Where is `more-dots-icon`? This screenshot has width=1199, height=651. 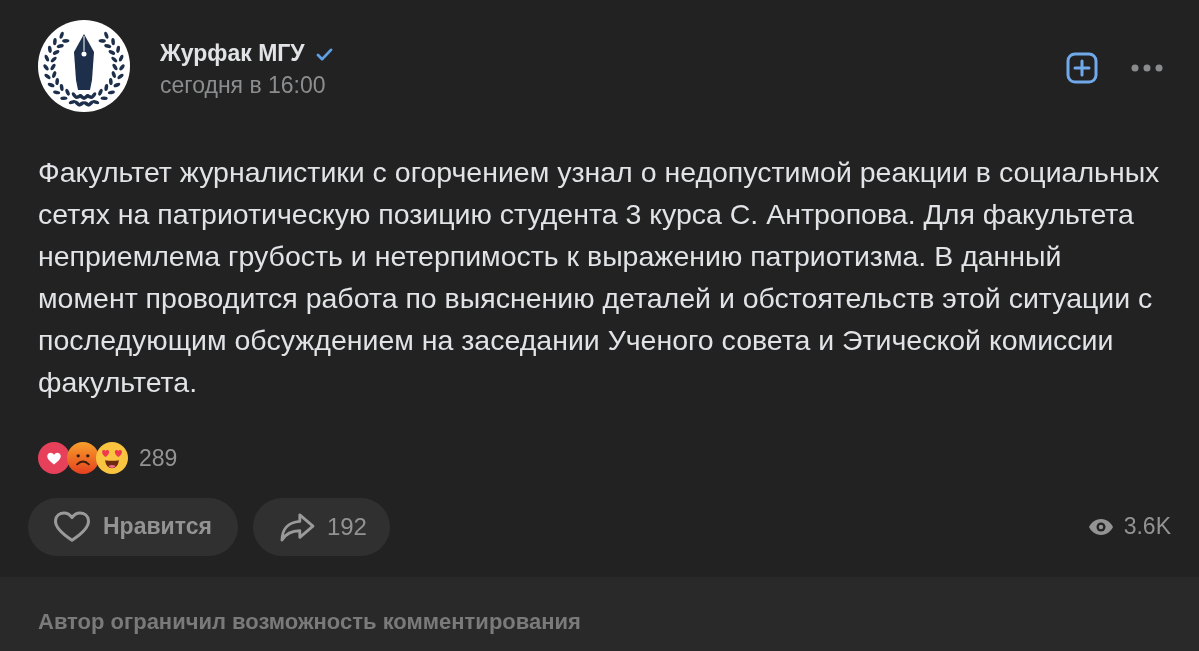
more-dots-icon is located at coordinates (1147, 68).